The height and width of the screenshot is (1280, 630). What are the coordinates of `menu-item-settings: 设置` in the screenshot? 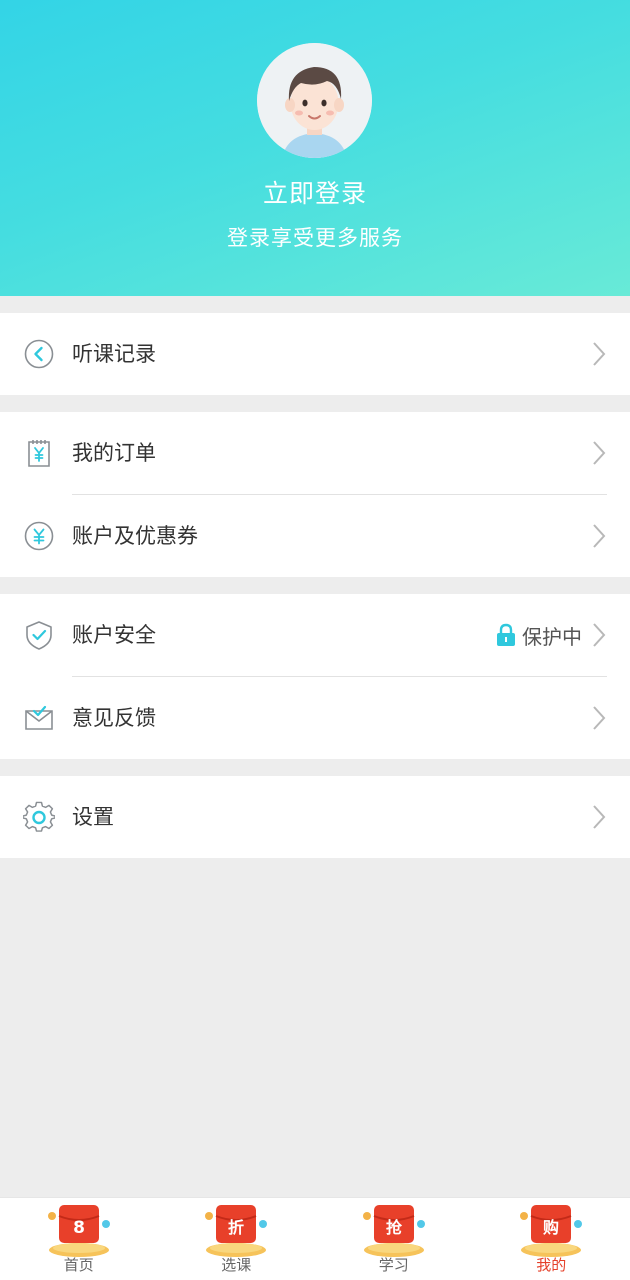 It's located at (315, 817).